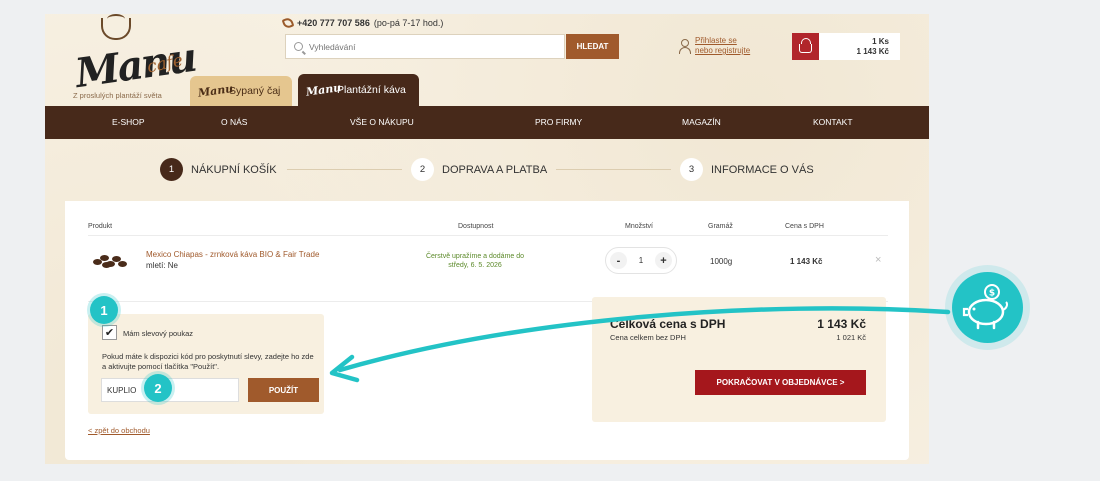 The image size is (1100, 481). Describe the element at coordinates (722, 50) in the screenshot. I see `login-line2: nebo registrujte` at that location.